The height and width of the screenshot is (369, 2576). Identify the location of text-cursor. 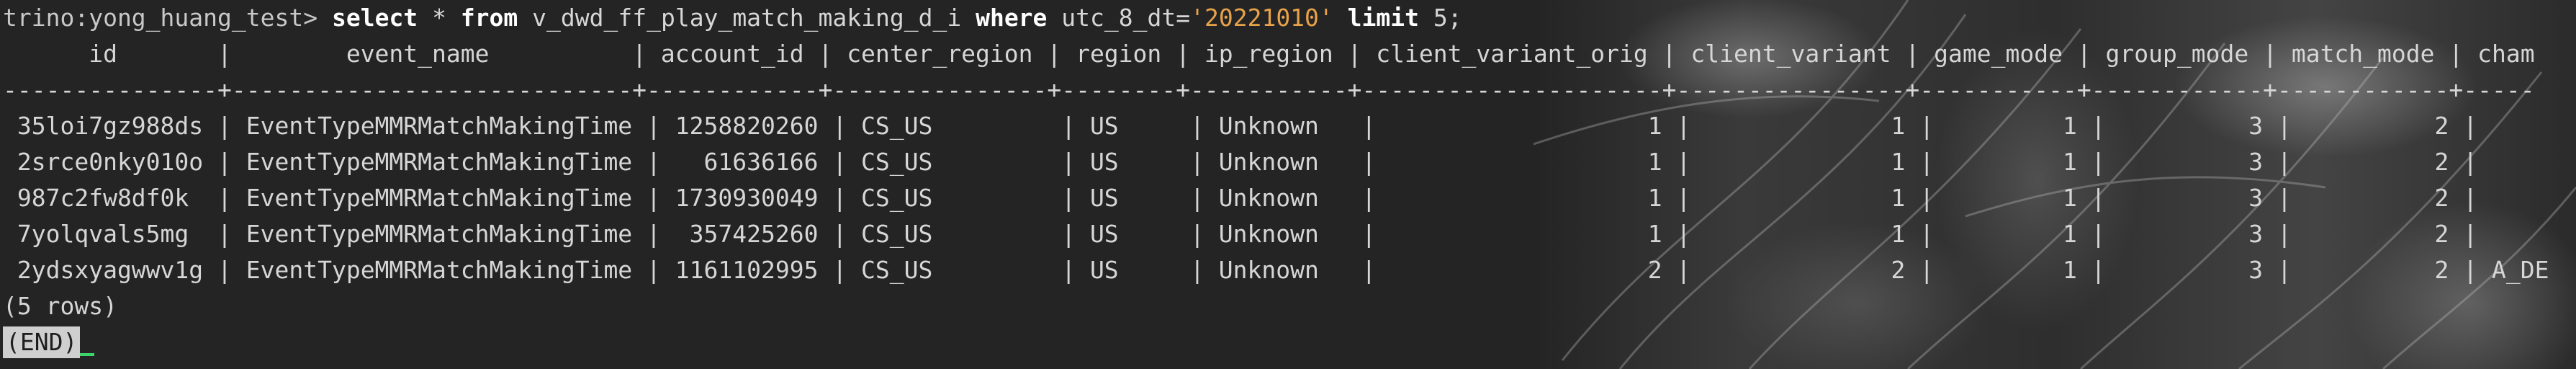
(87, 354).